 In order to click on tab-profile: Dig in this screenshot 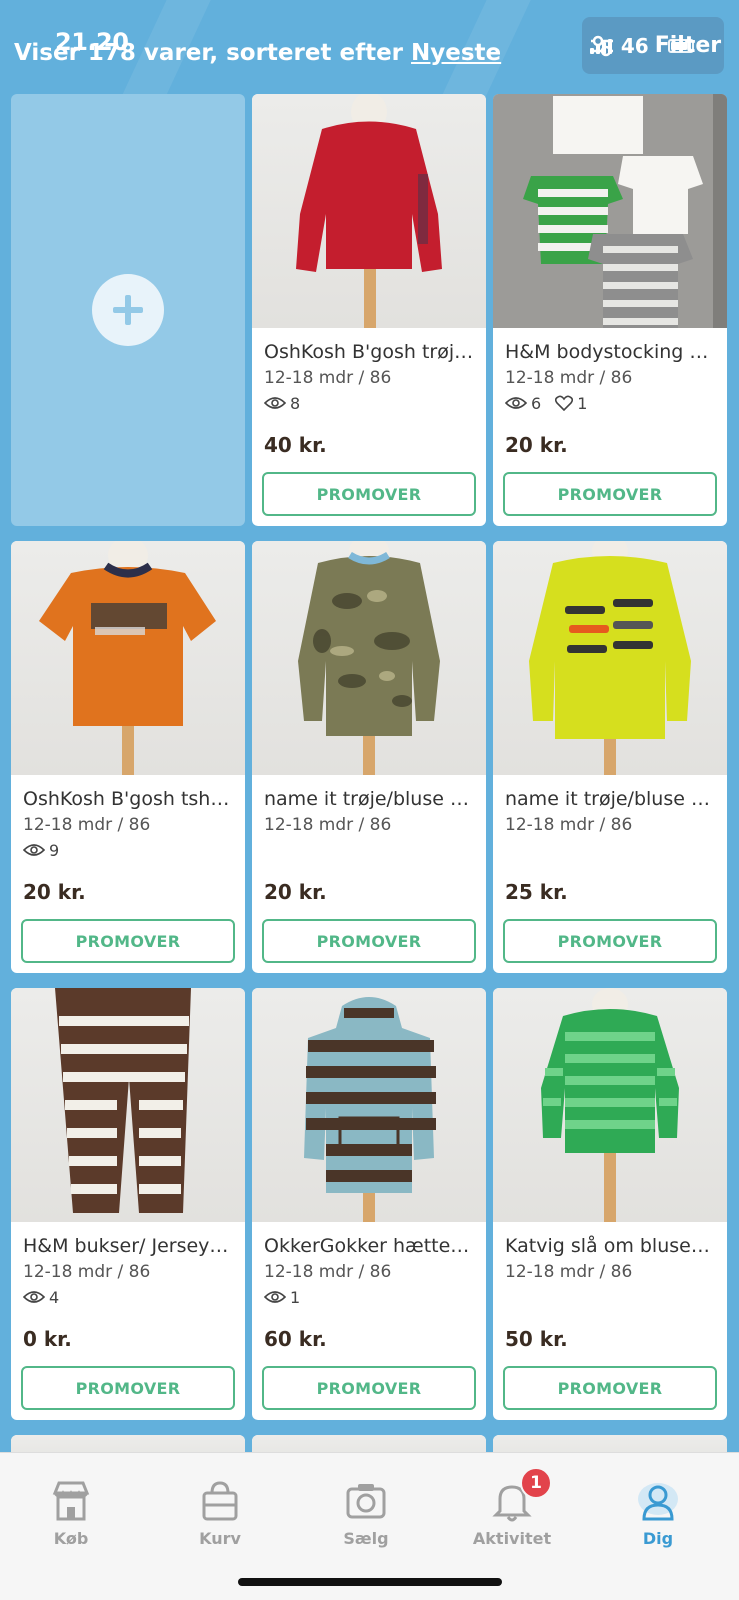, I will do `click(658, 1513)`.